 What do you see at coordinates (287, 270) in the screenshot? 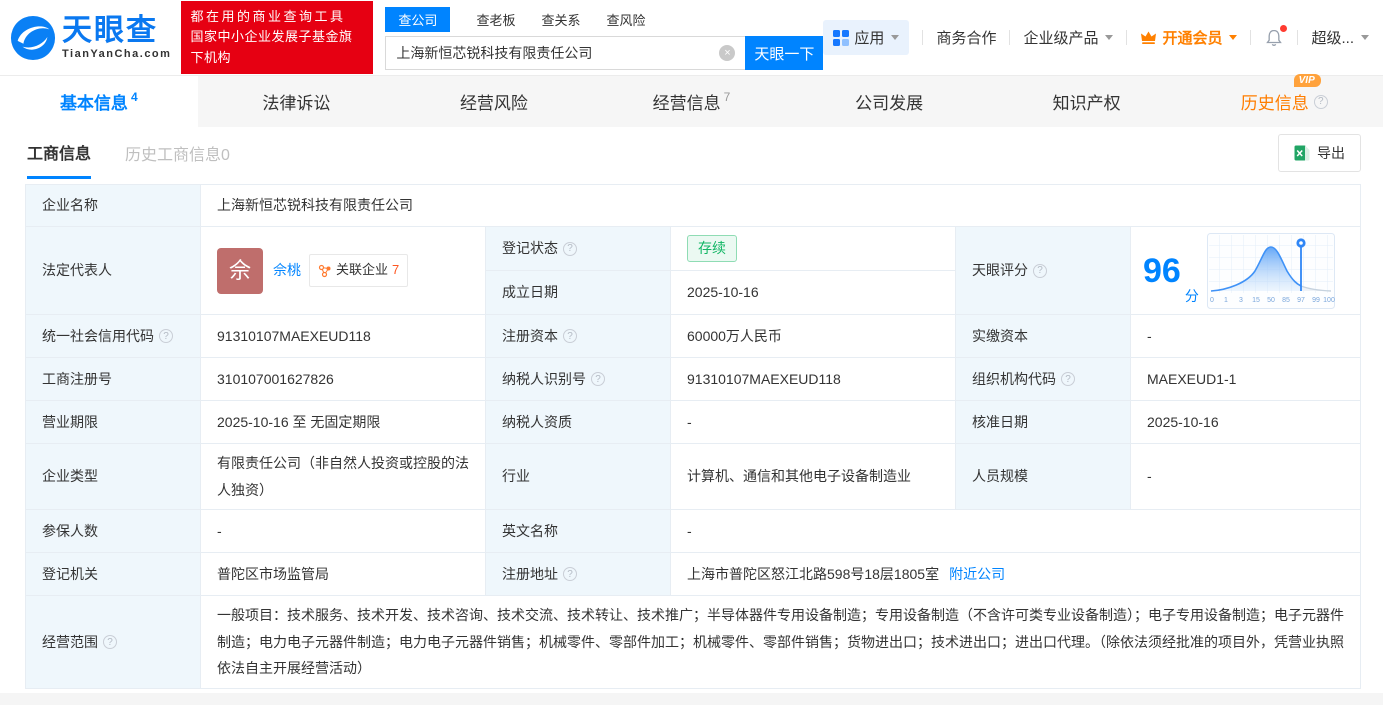
I see `legal-rep-link: 佘桃` at bounding box center [287, 270].